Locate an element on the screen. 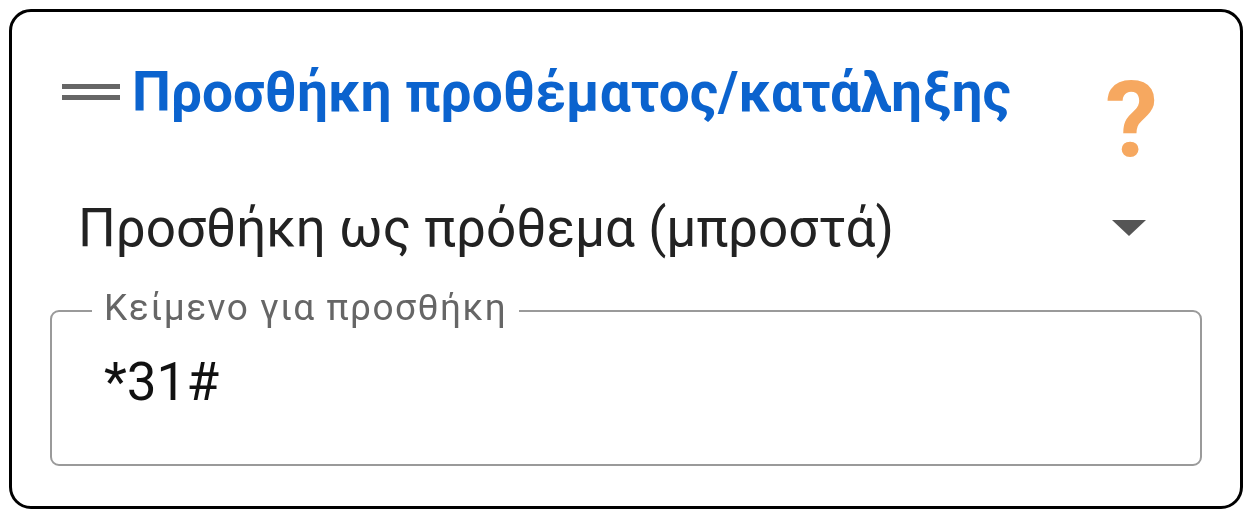 The height and width of the screenshot is (518, 1252). section-title: Προσθήκη προθέματος/κατάληξης is located at coordinates (571, 92).